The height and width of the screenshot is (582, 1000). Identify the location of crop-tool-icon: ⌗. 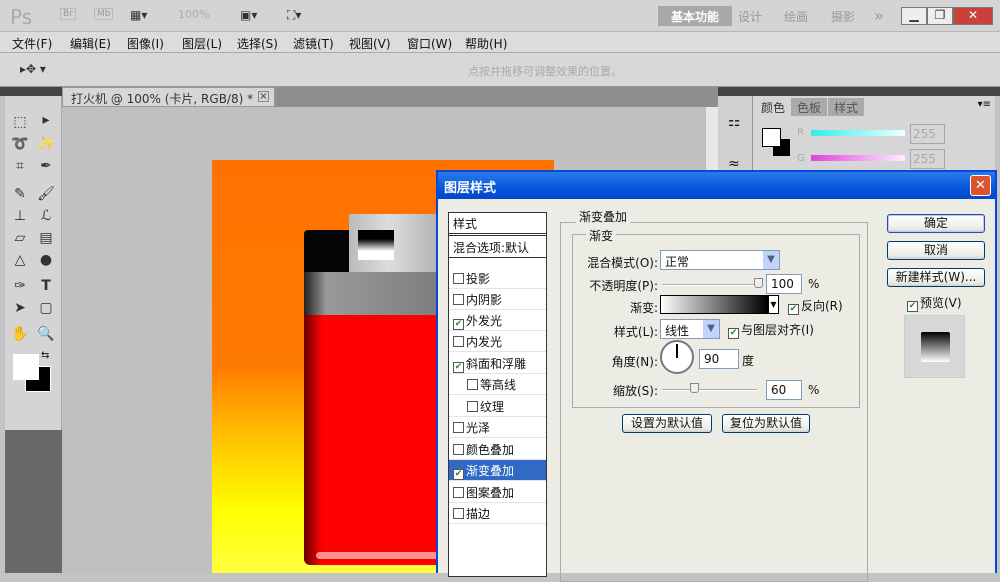
(20, 166).